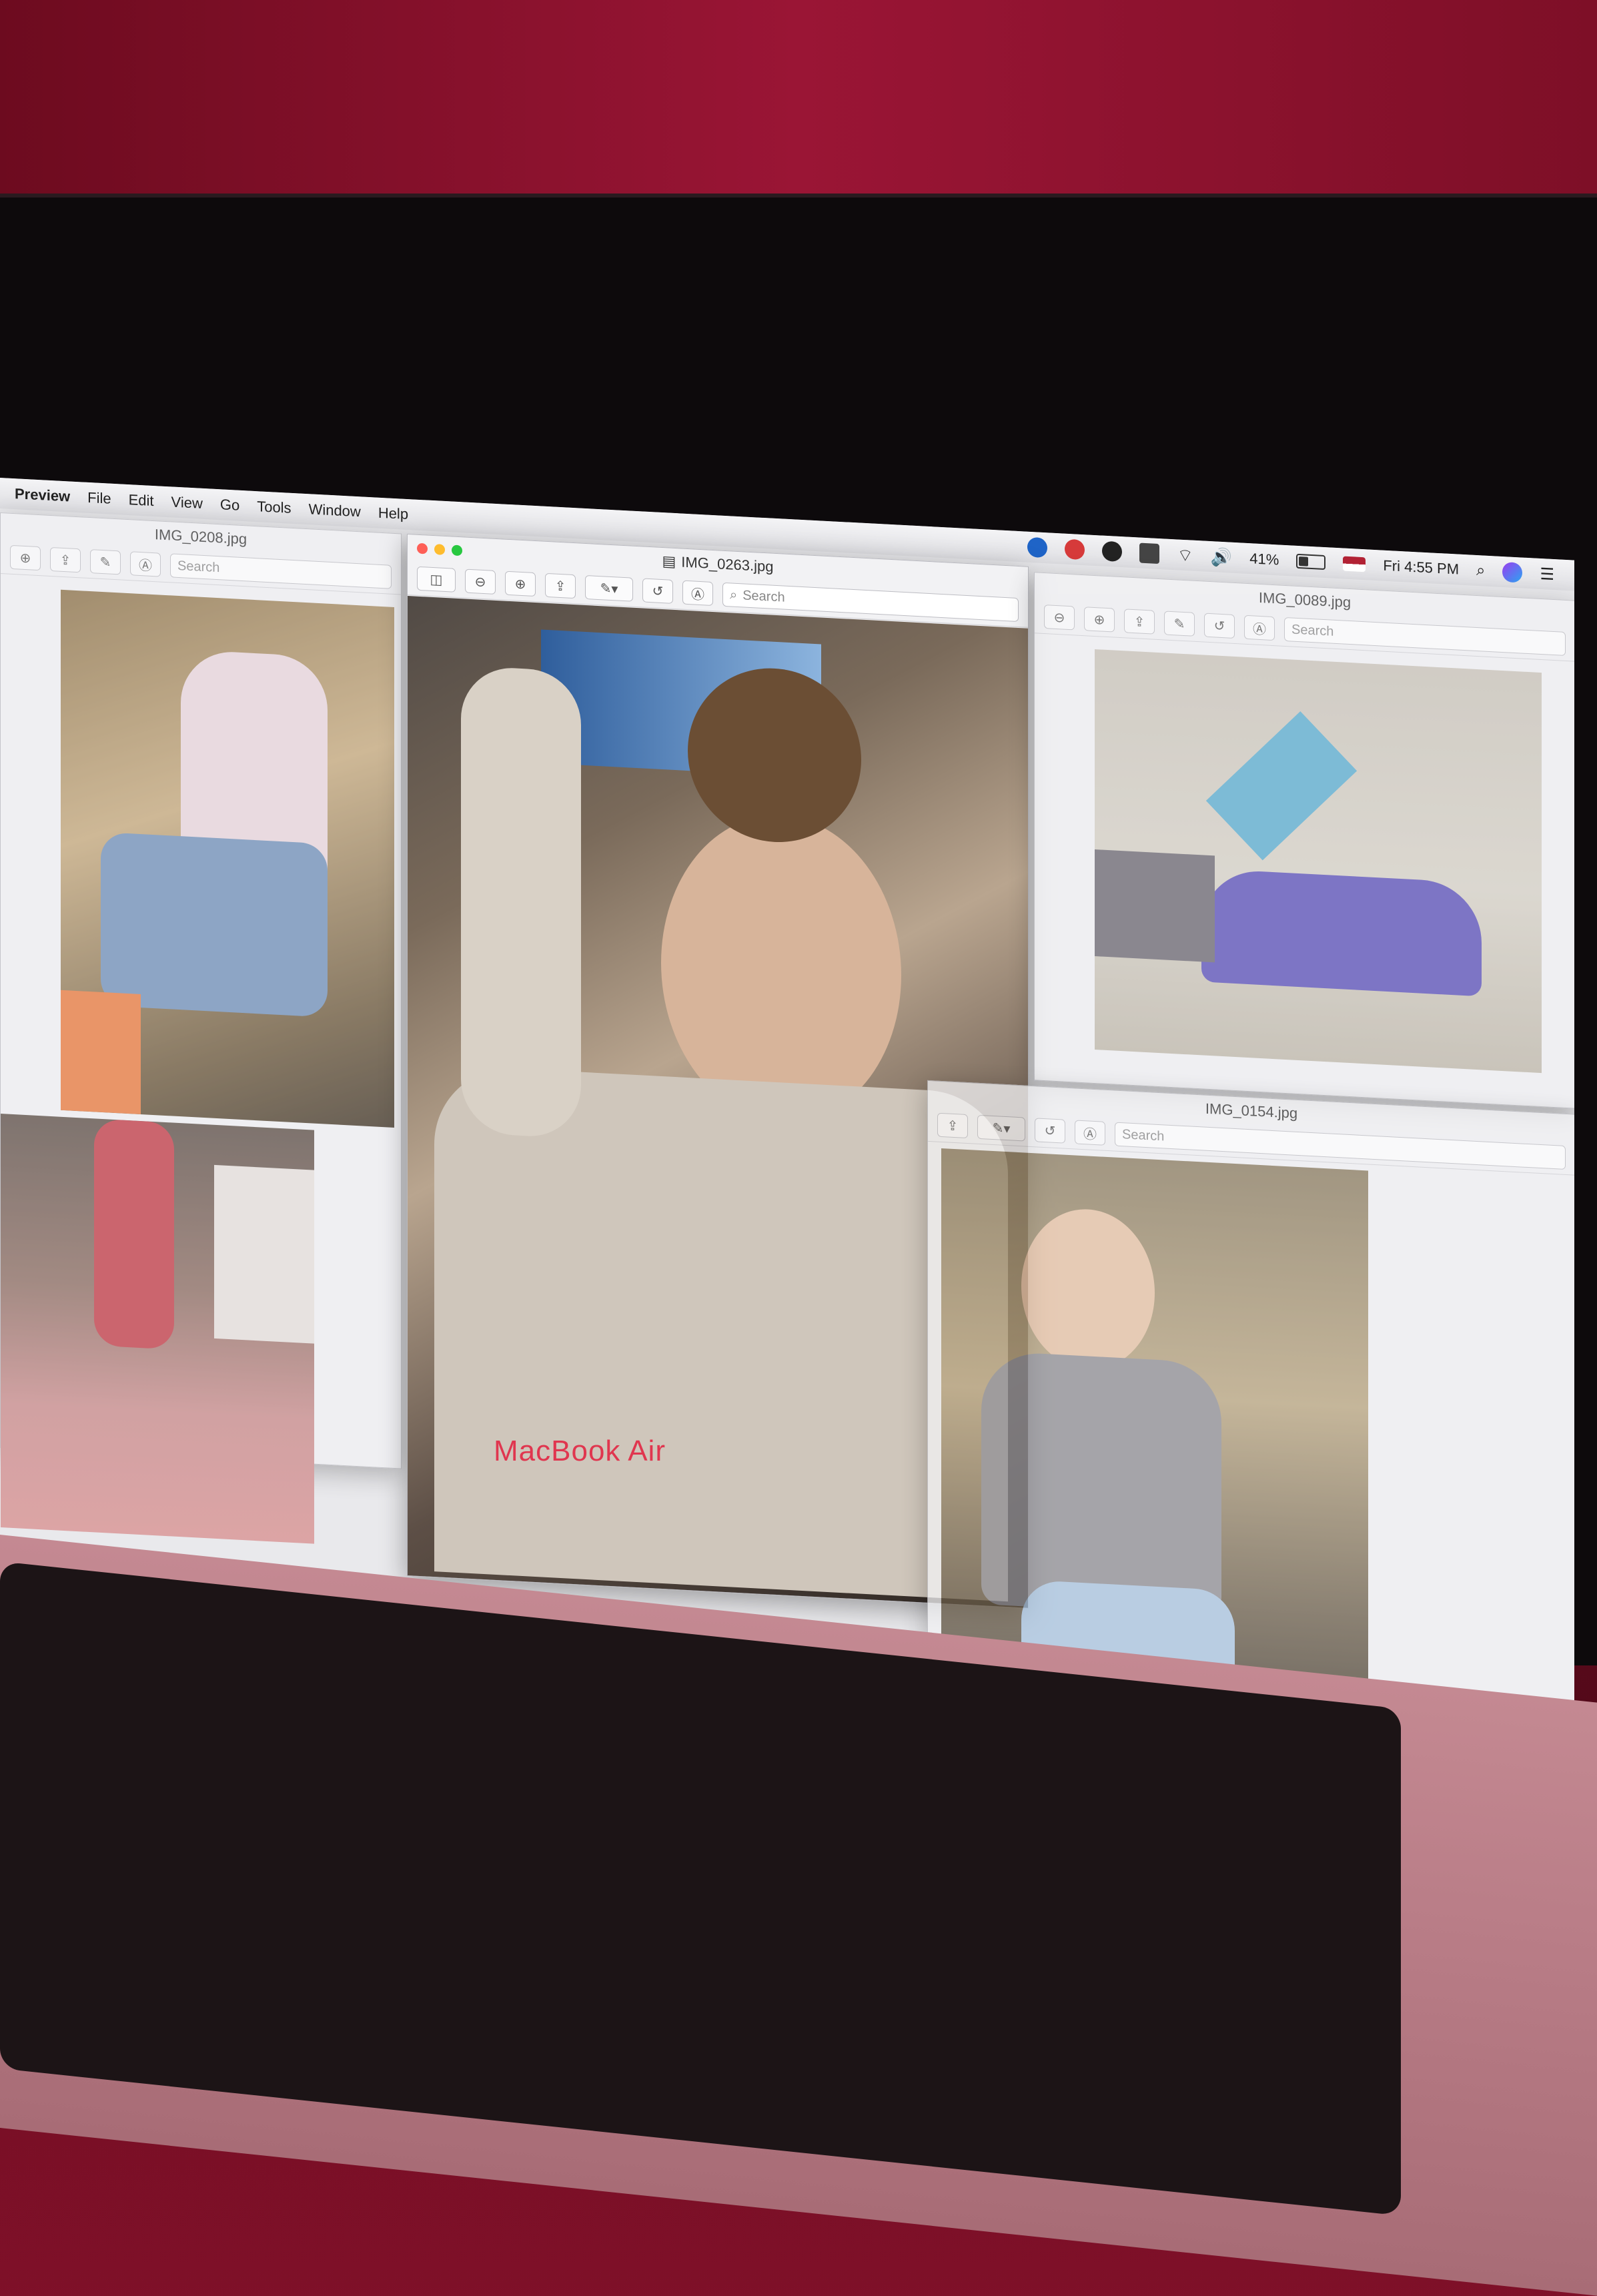  Describe the element at coordinates (1311, 561) in the screenshot. I see `battery-icon` at that location.